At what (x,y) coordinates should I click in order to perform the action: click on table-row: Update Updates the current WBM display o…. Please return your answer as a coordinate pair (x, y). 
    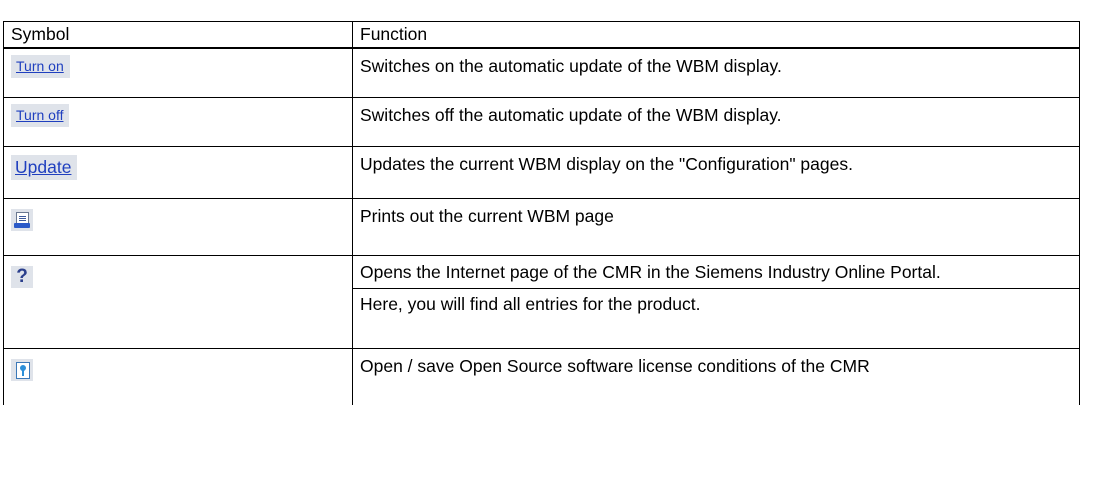
    Looking at the image, I should click on (541, 172).